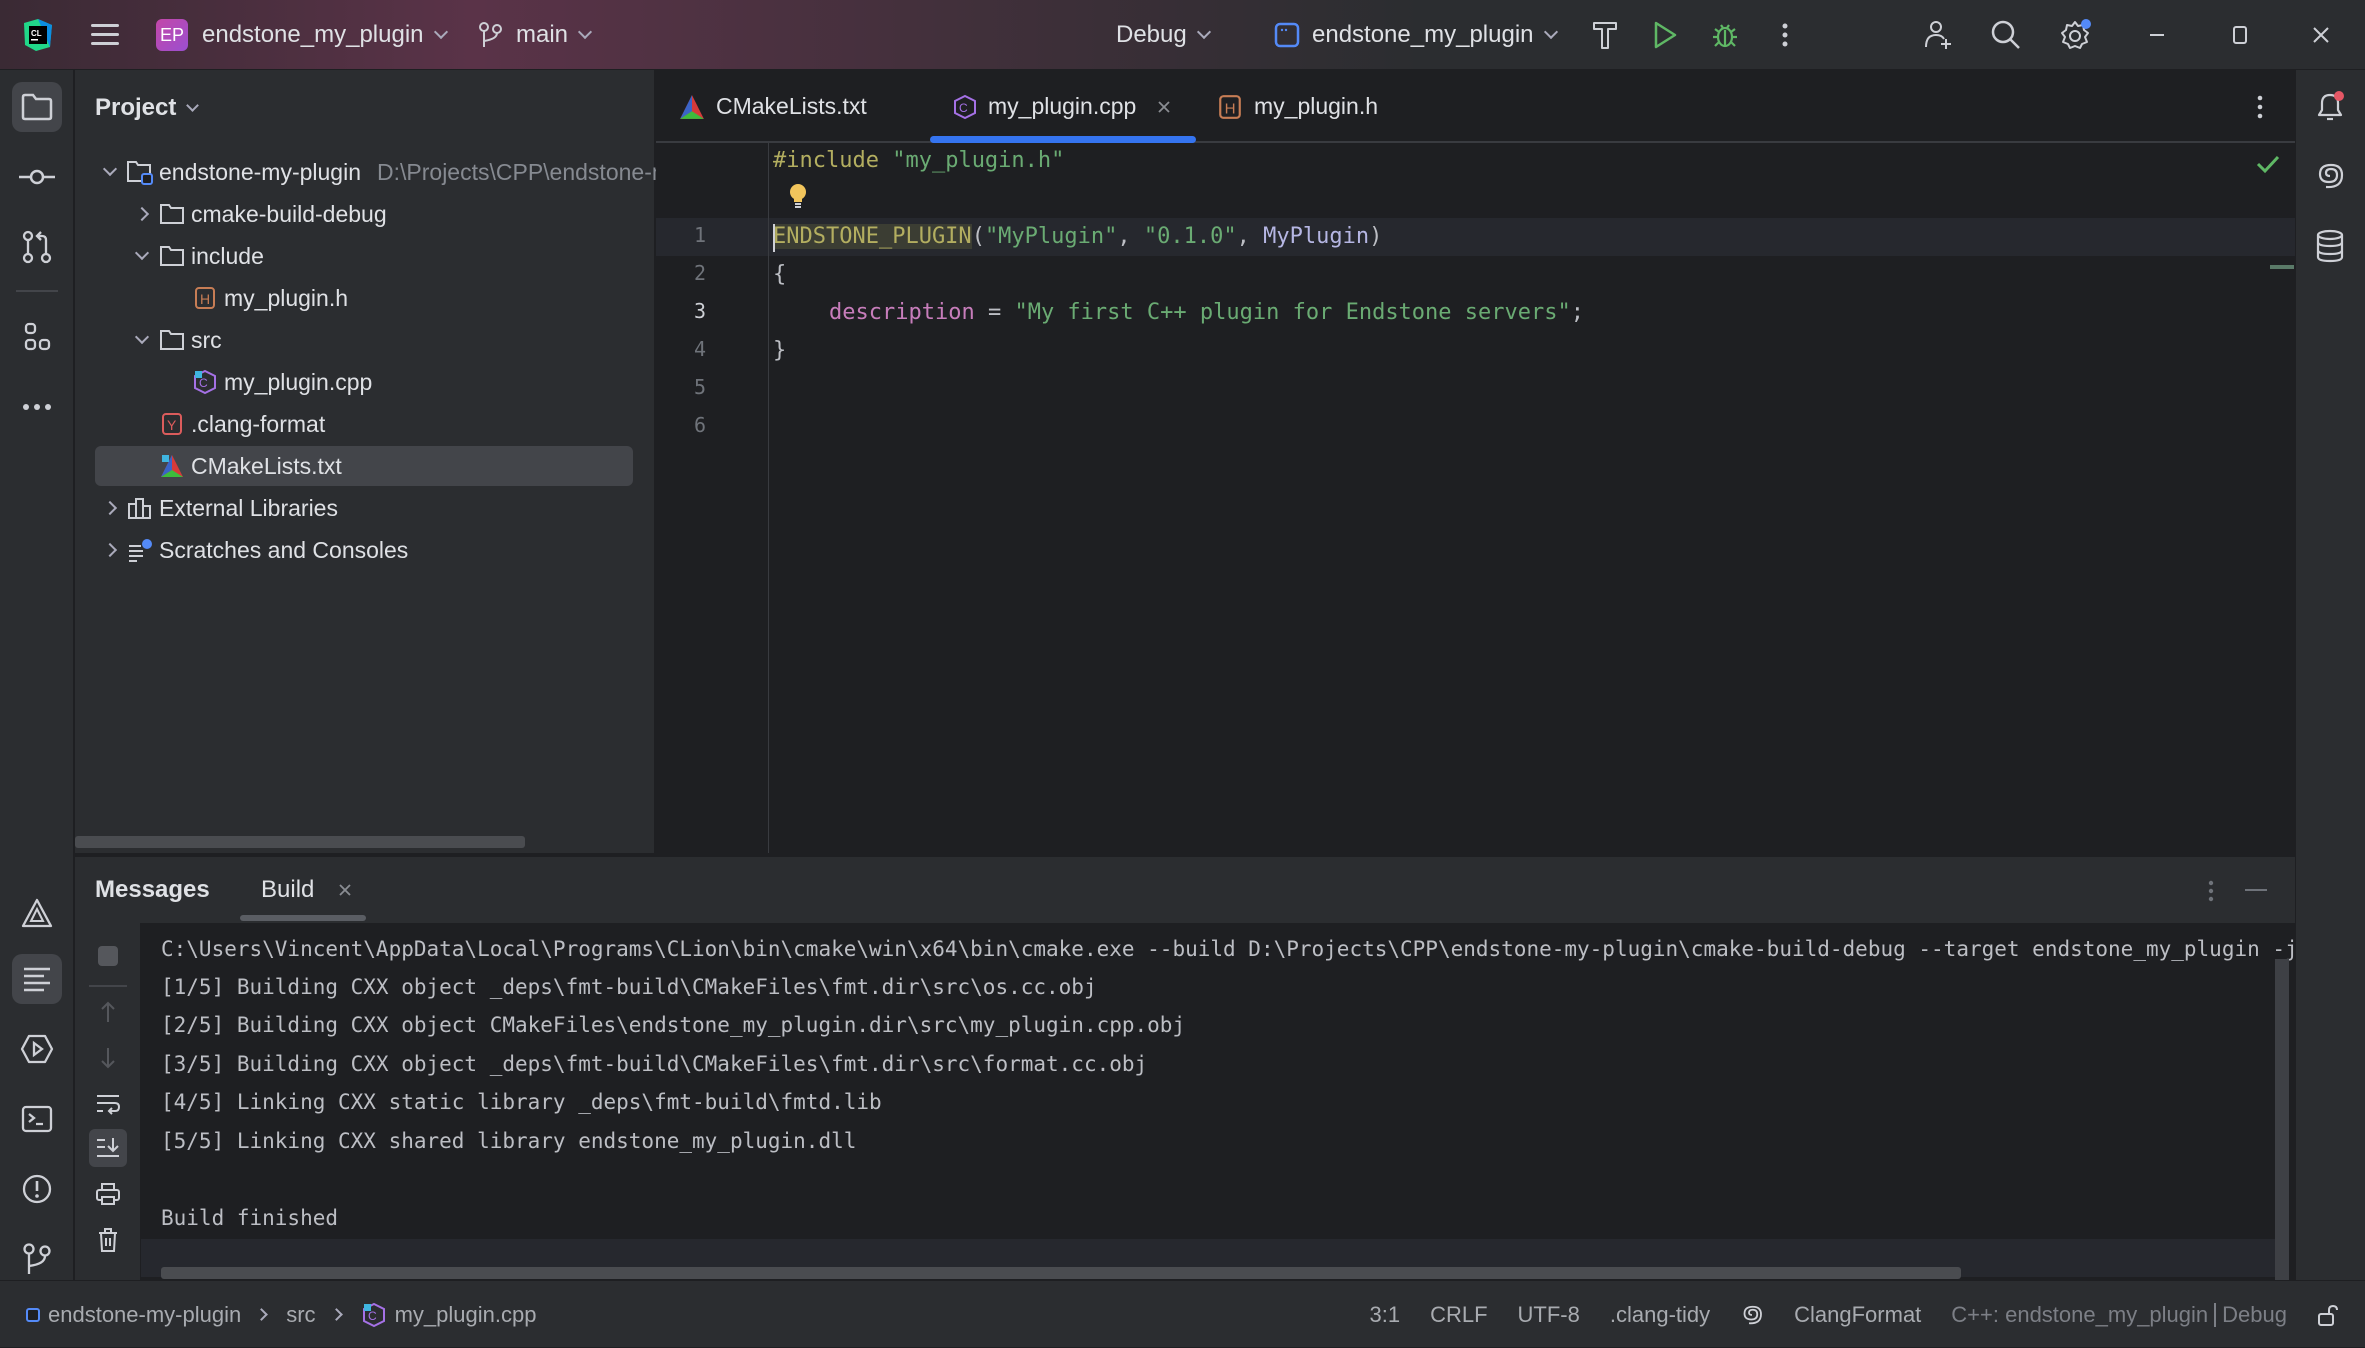 The width and height of the screenshot is (2365, 1348). I want to click on tab-my-plugin-h: H my_plugin.h, so click(1298, 106).